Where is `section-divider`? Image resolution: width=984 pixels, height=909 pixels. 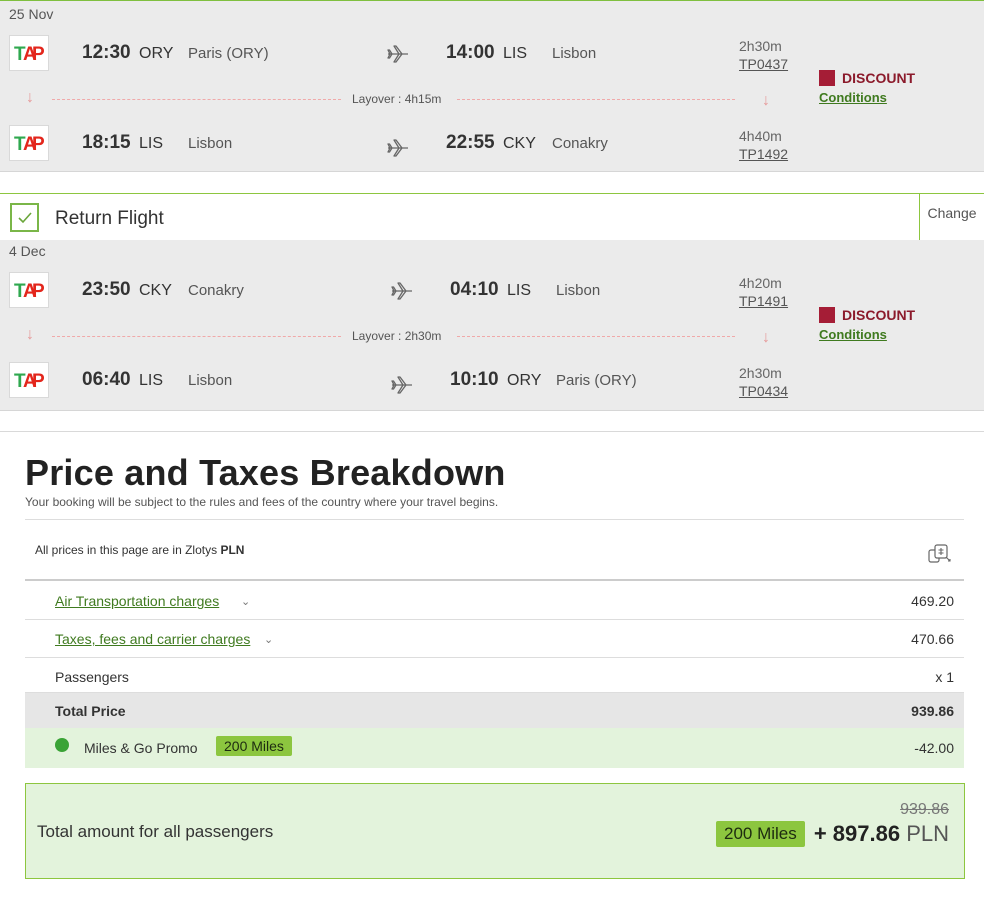 section-divider is located at coordinates (492, 431).